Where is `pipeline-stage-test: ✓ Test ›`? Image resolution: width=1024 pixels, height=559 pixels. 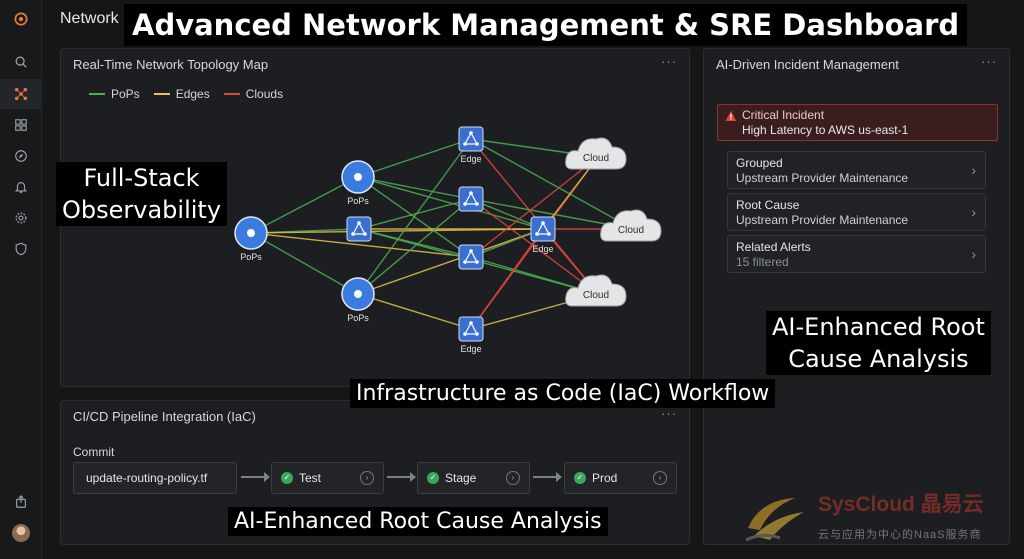 pipeline-stage-test: ✓ Test › is located at coordinates (327, 478).